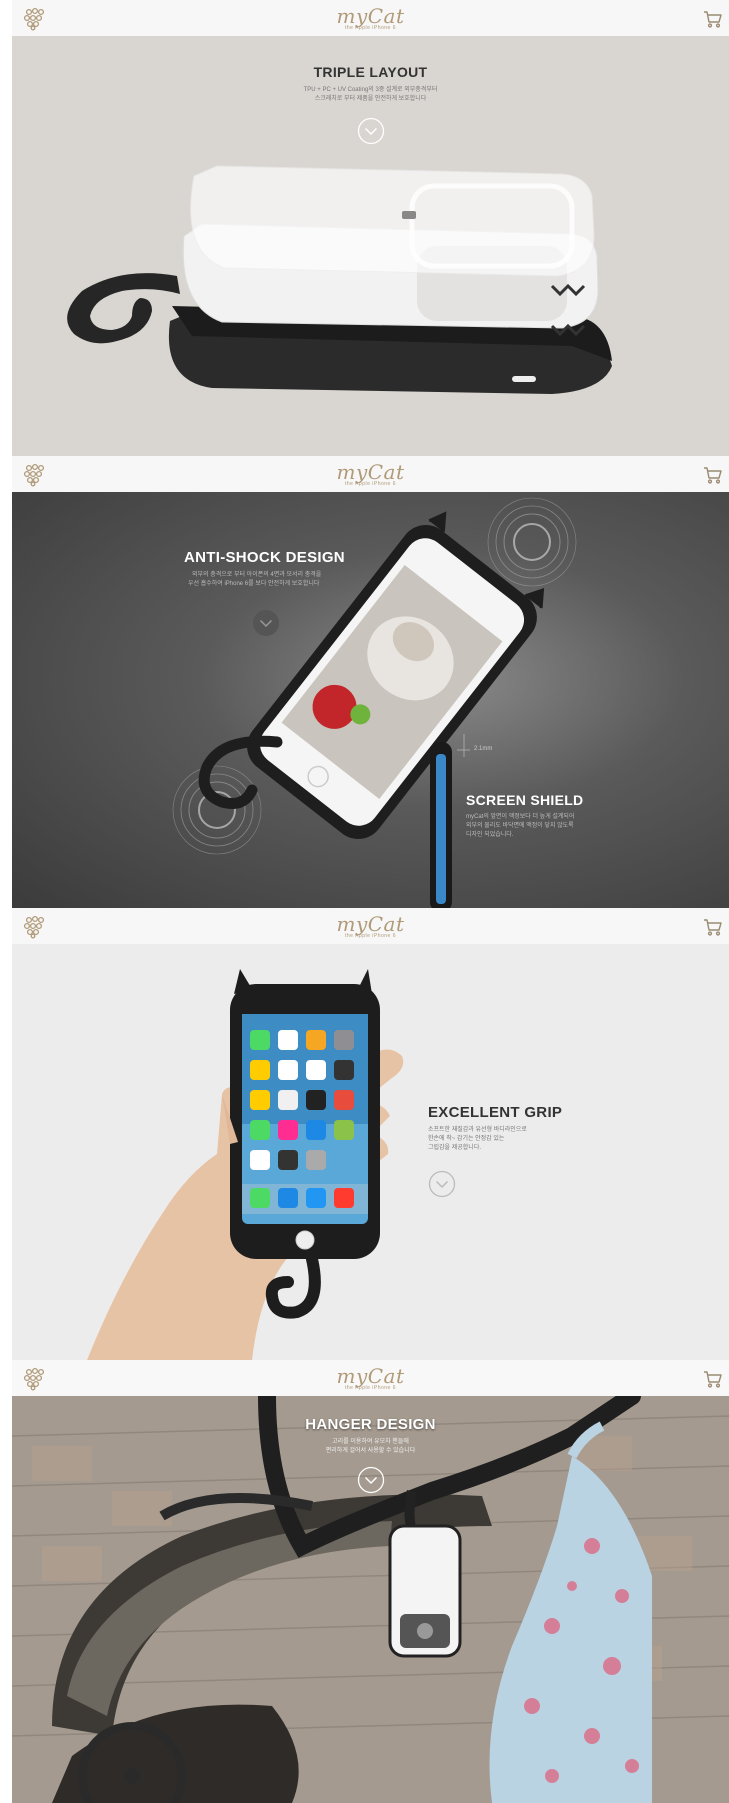  Describe the element at coordinates (525, 800) in the screenshot. I see `shield-title: SCREEN SHIELD` at that location.